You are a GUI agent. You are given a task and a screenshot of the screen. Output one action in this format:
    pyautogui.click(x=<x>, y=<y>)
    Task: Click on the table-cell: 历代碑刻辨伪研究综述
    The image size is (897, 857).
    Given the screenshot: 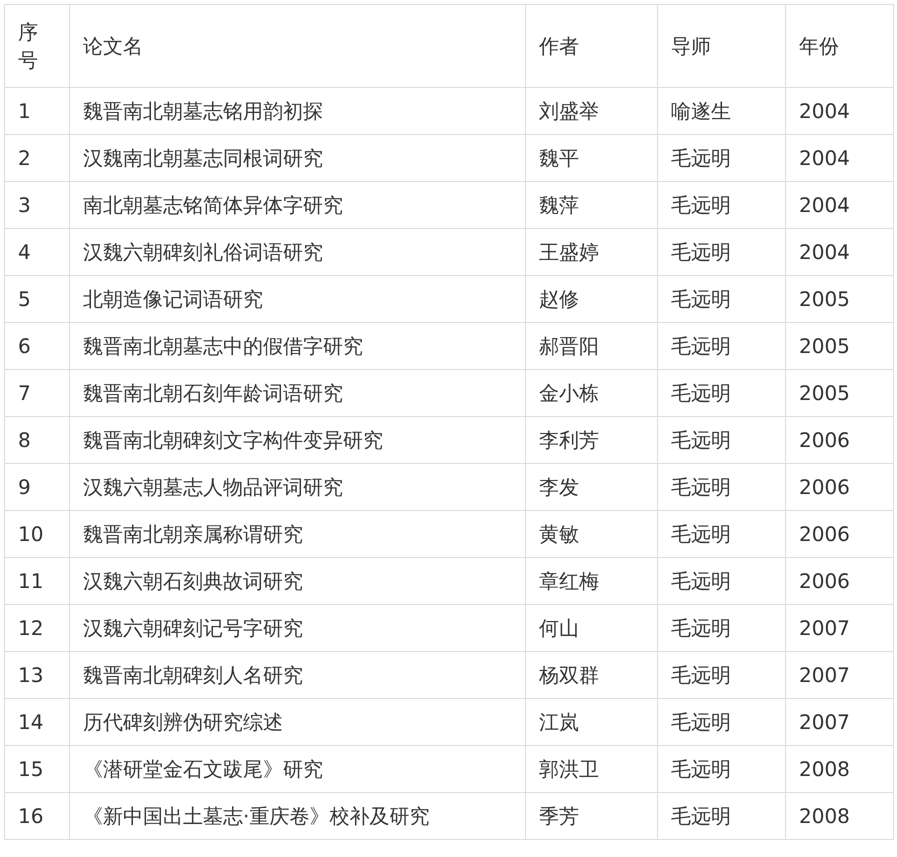 What is the action you would take?
    pyautogui.click(x=298, y=722)
    